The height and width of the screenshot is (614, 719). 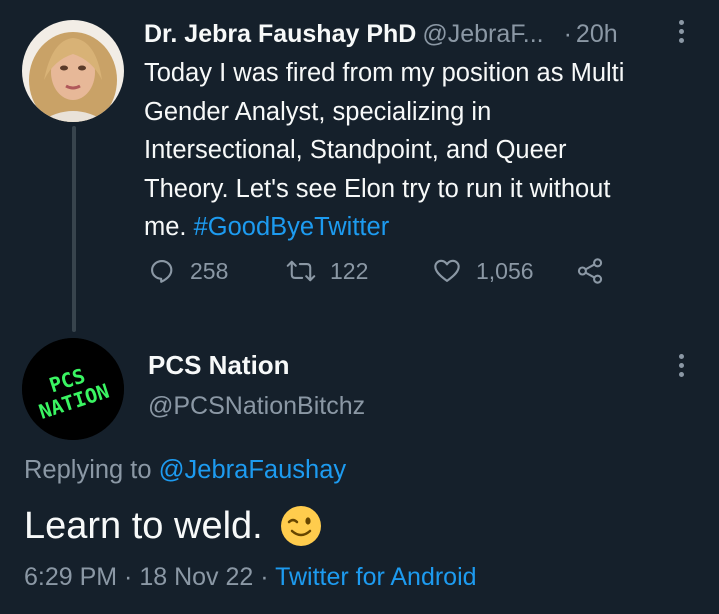 What do you see at coordinates (91, 470) in the screenshot?
I see `replying-prefix: Replying to` at bounding box center [91, 470].